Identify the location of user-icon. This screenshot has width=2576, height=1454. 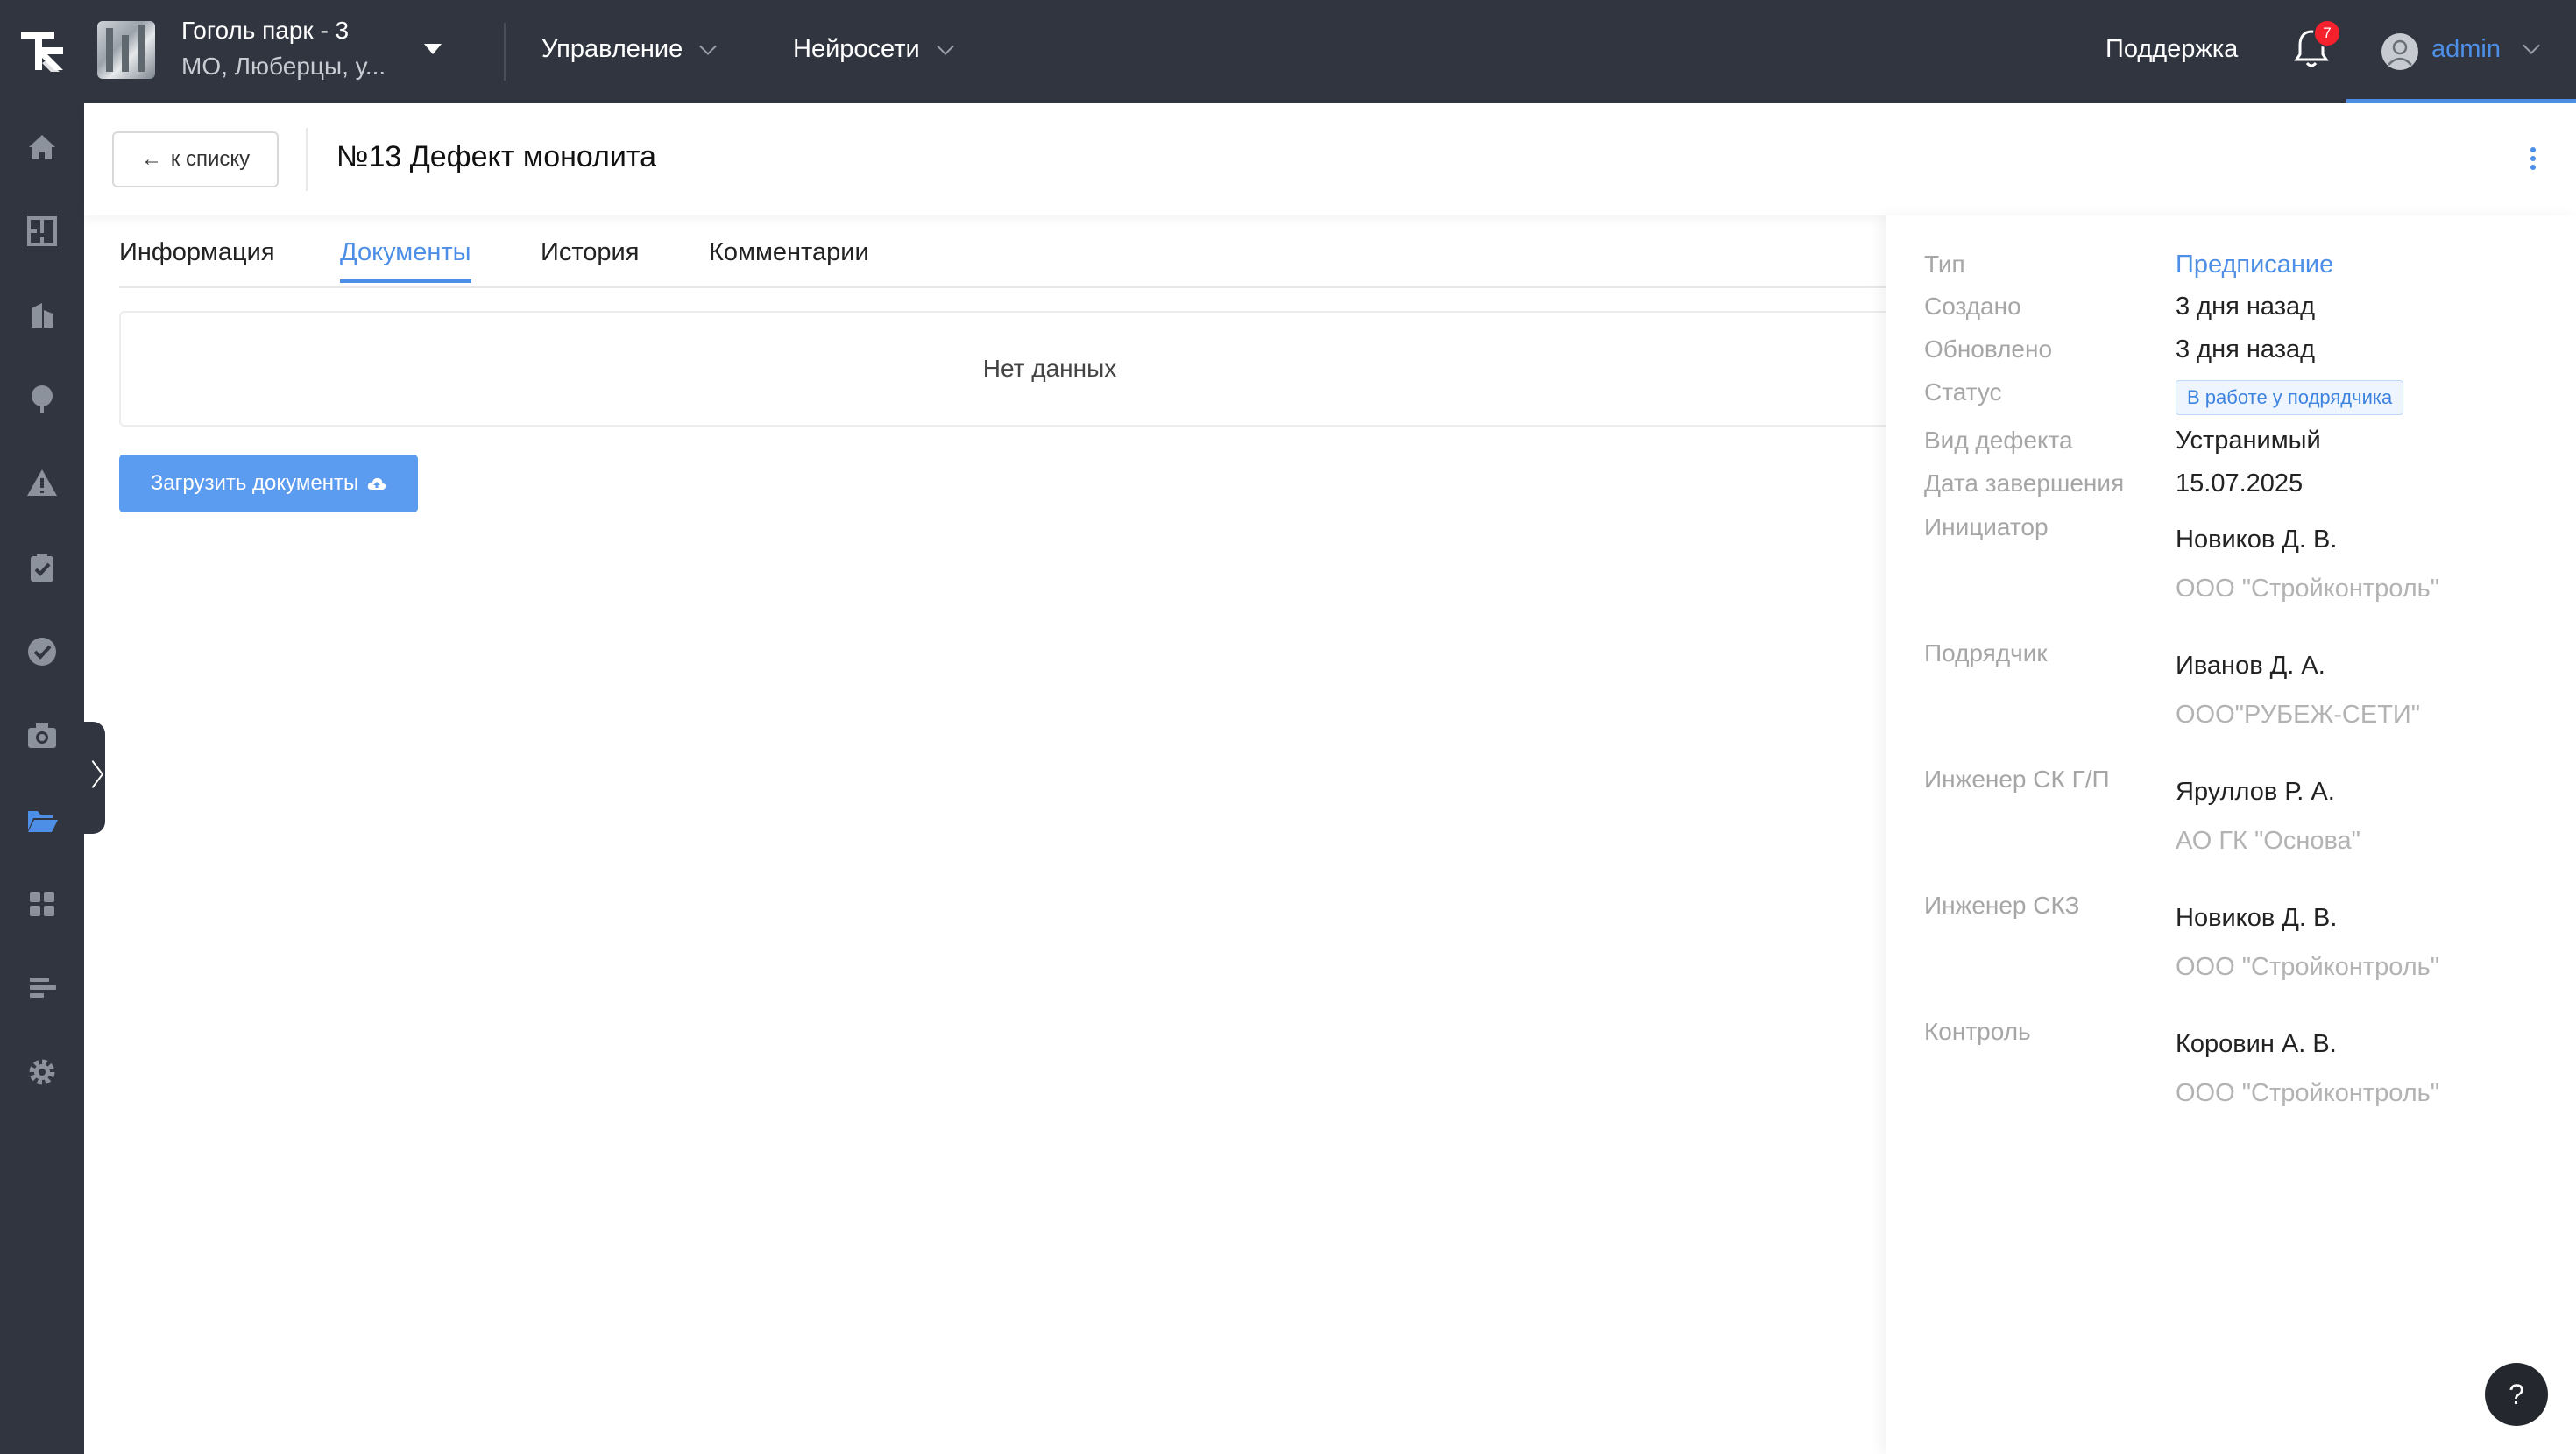
(2400, 52).